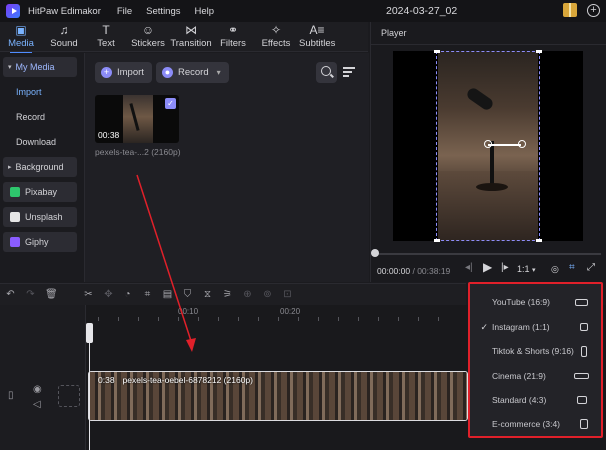  What do you see at coordinates (522, 144) in the screenshot?
I see `rotate-handle` at bounding box center [522, 144].